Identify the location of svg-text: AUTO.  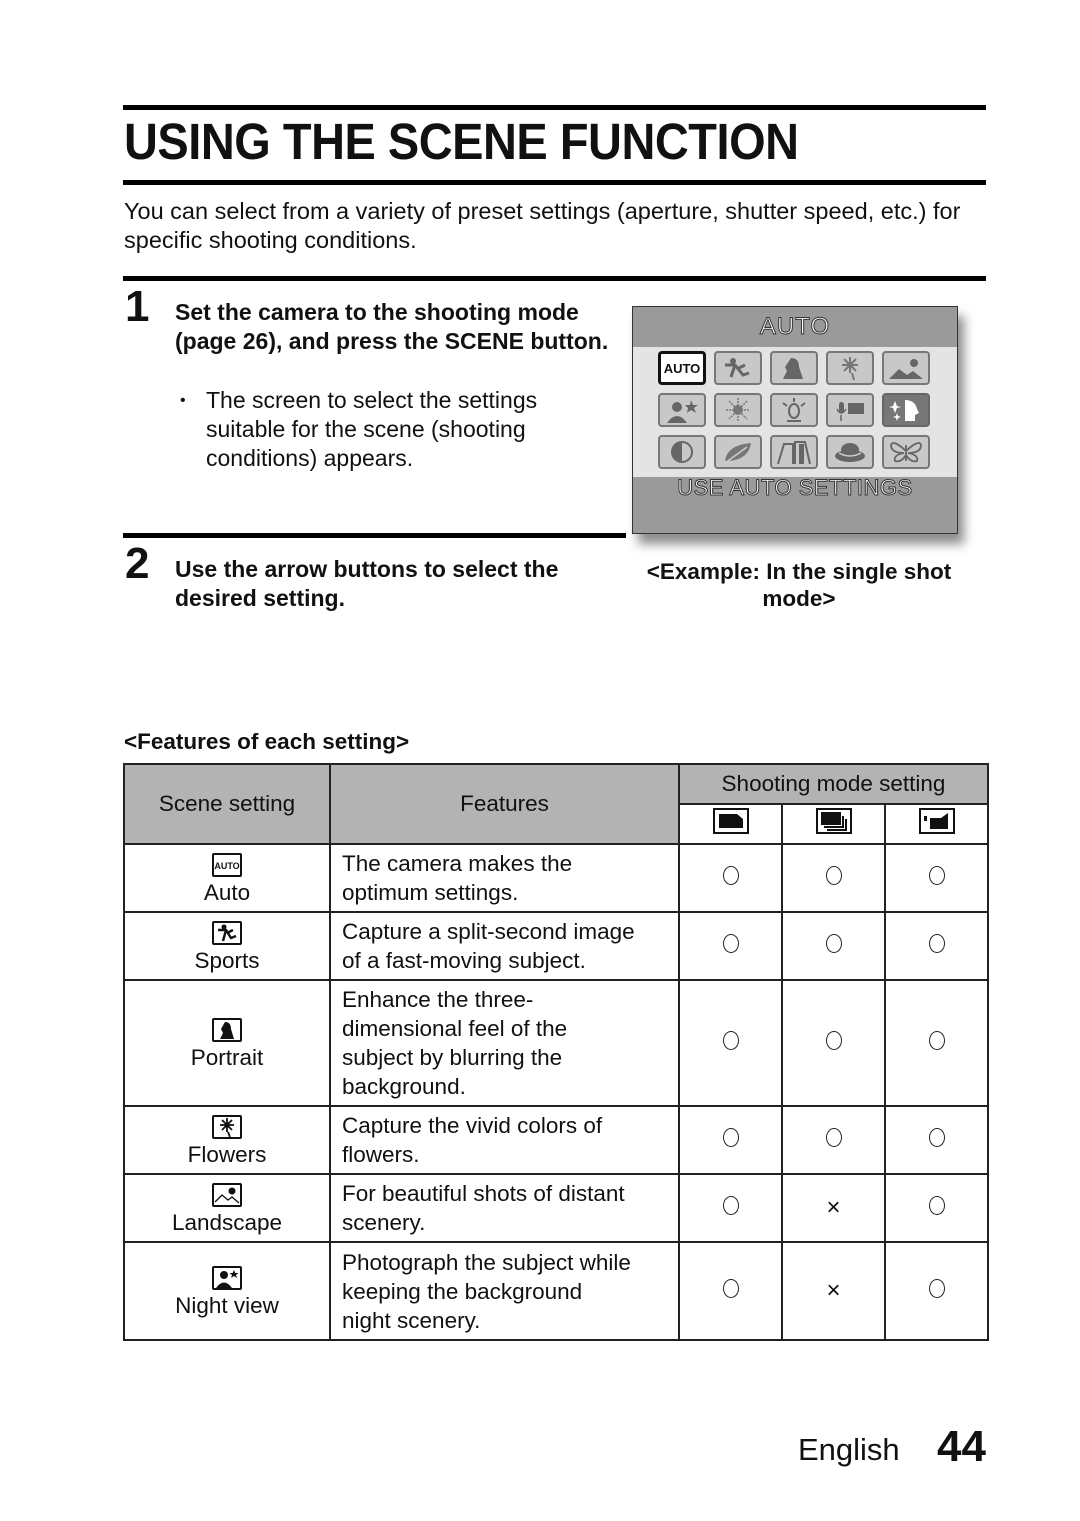
(226, 866).